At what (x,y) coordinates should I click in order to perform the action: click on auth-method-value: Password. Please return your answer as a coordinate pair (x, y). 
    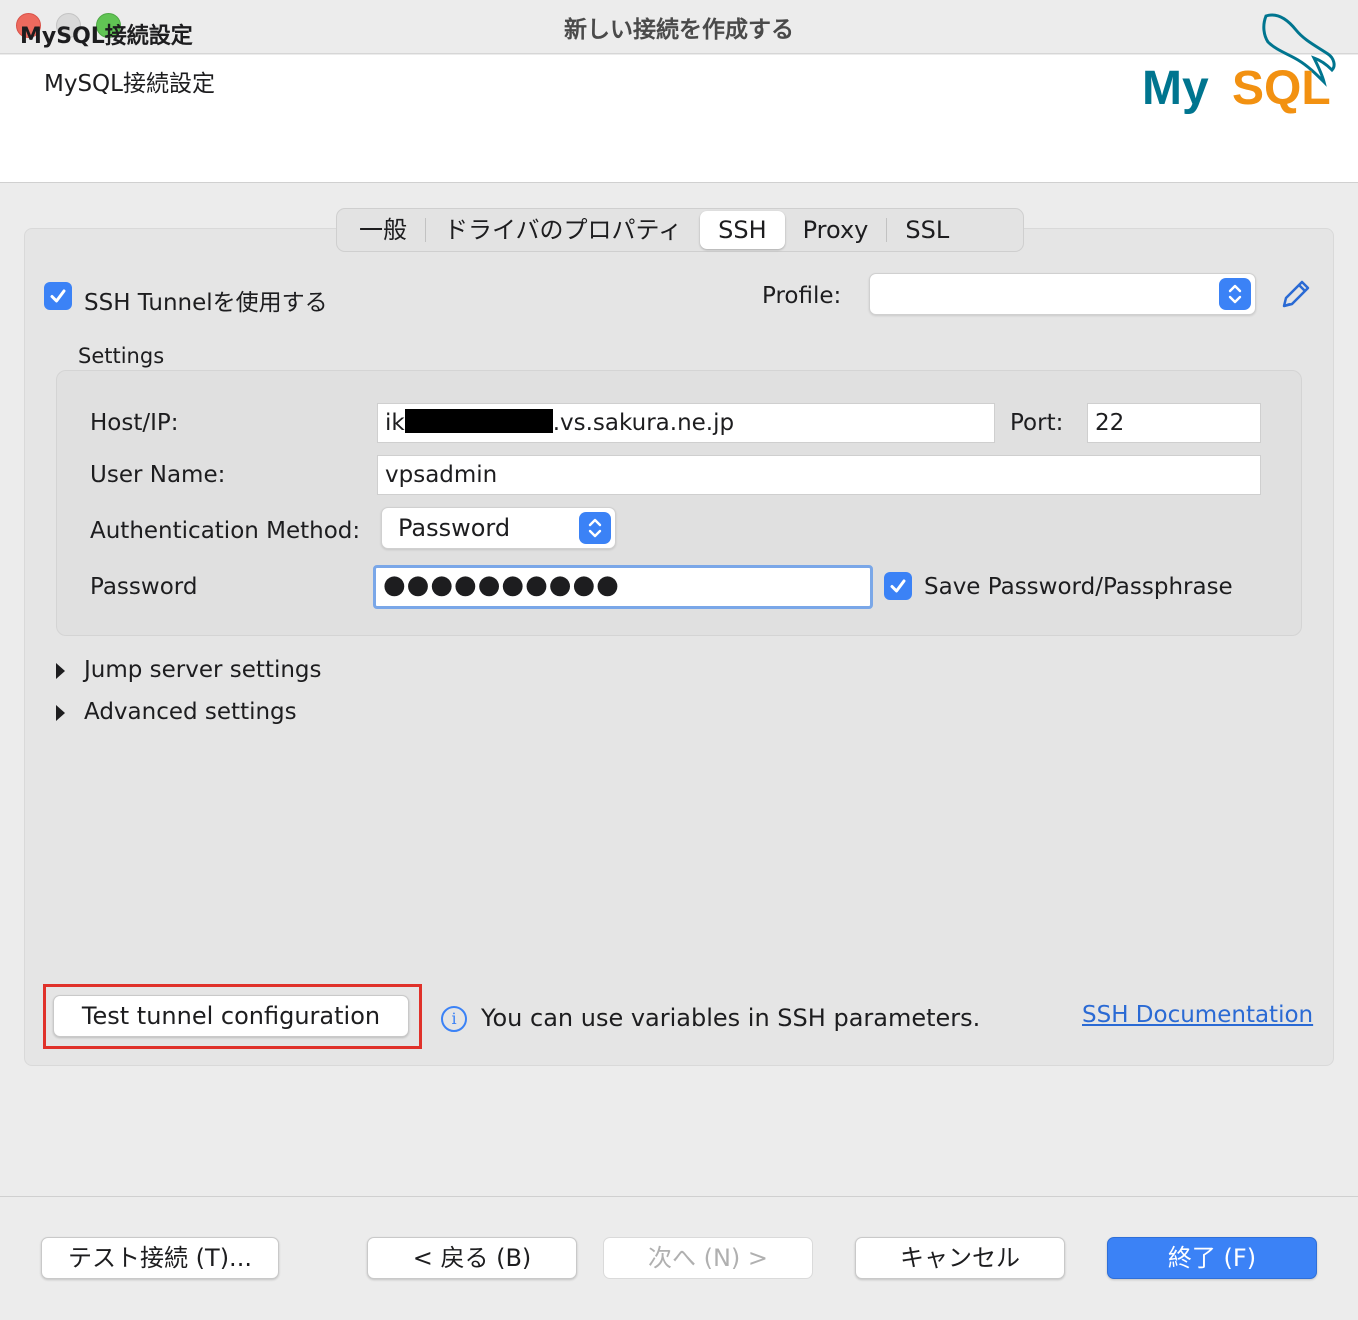
    Looking at the image, I should click on (454, 528).